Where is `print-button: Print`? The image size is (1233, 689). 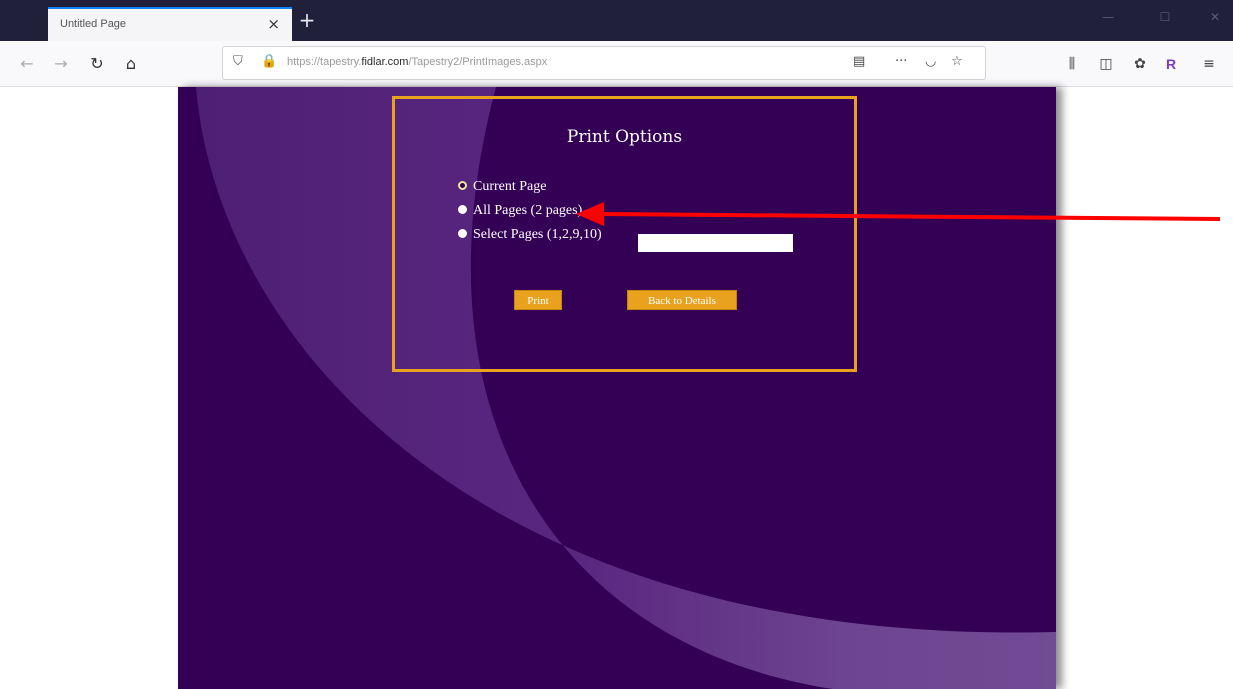
print-button: Print is located at coordinates (538, 300).